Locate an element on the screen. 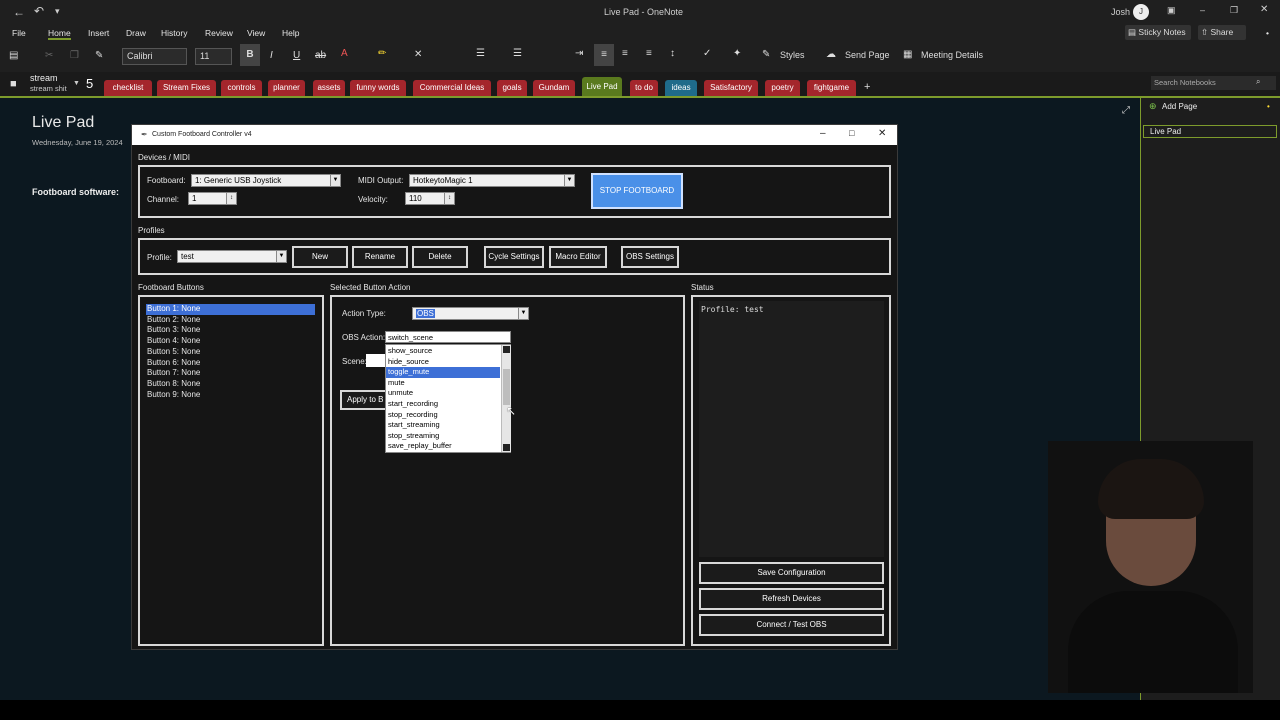 This screenshot has width=1280, height=720. list-item: Button 4: None is located at coordinates (230, 341).